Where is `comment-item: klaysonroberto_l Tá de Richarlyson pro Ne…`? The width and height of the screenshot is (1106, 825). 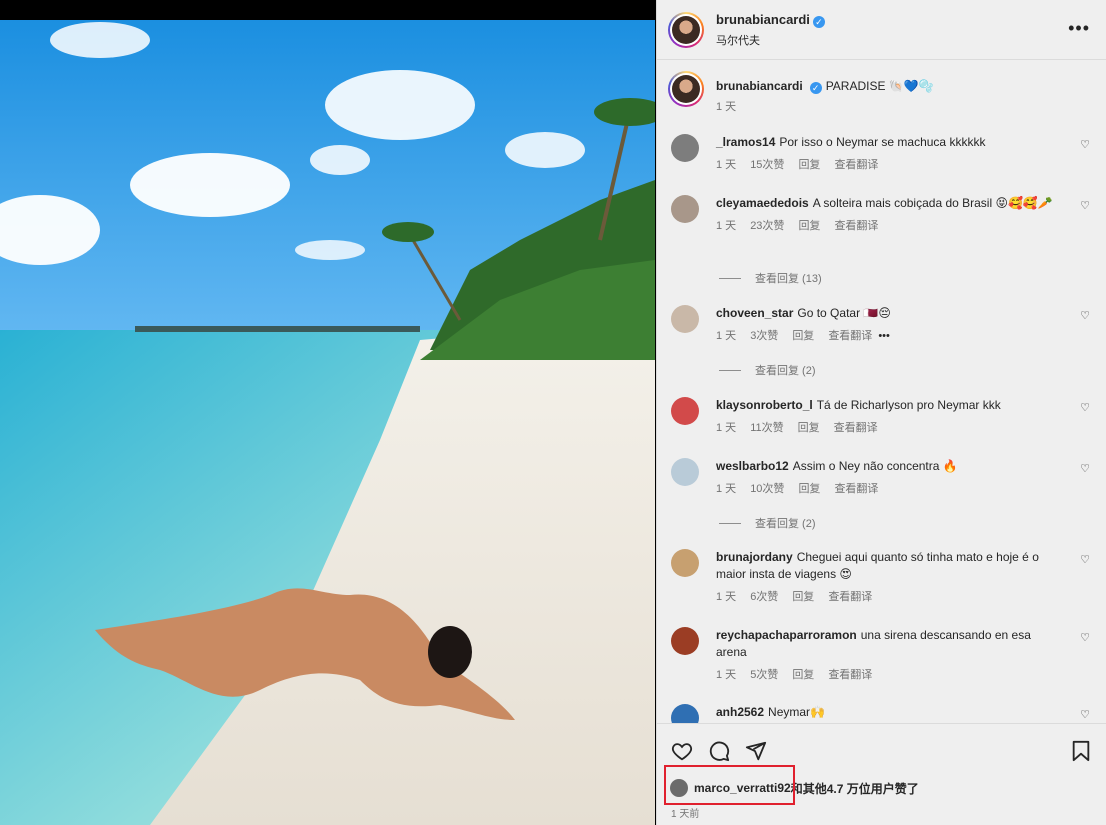
comment-item: klaysonroberto_l Tá de Richarlyson pro Ne… is located at coordinates (881, 417).